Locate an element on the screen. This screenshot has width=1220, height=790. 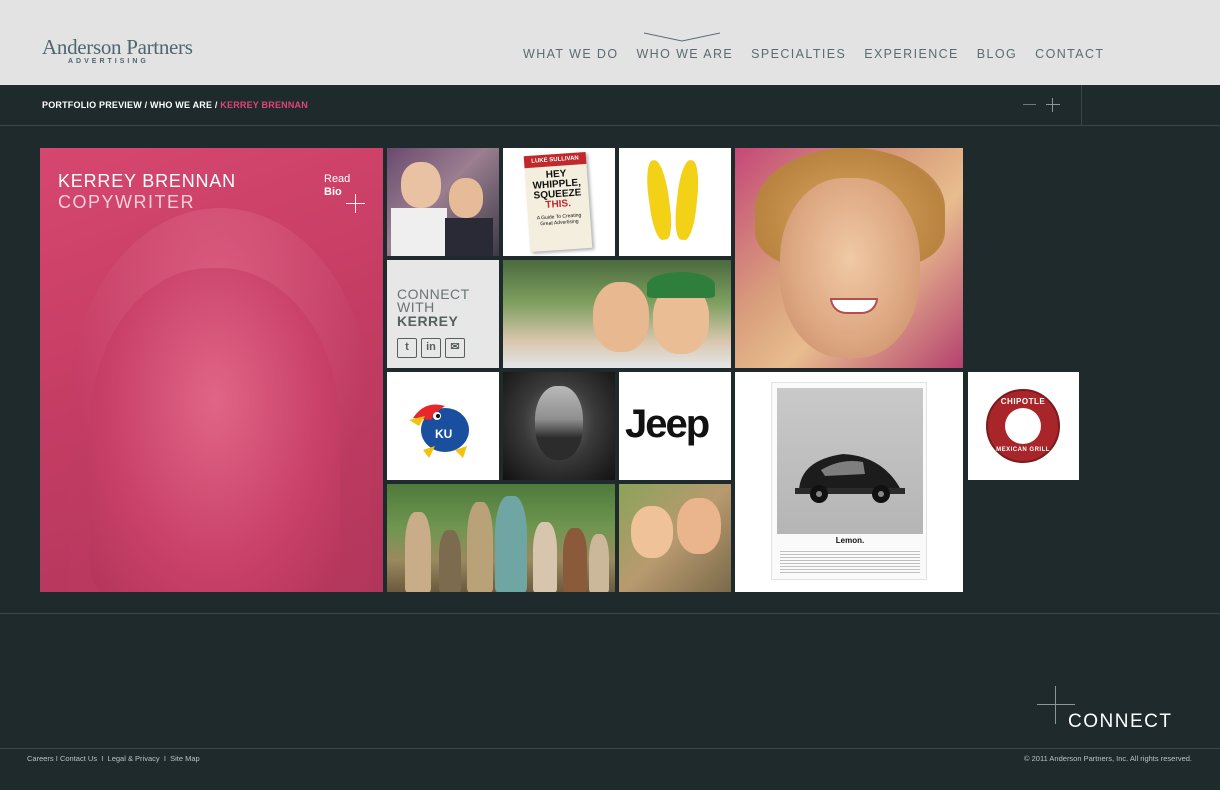
connect-with-tile: CONNECT WITH KERREY t in ✉ is located at coordinates (443, 314).